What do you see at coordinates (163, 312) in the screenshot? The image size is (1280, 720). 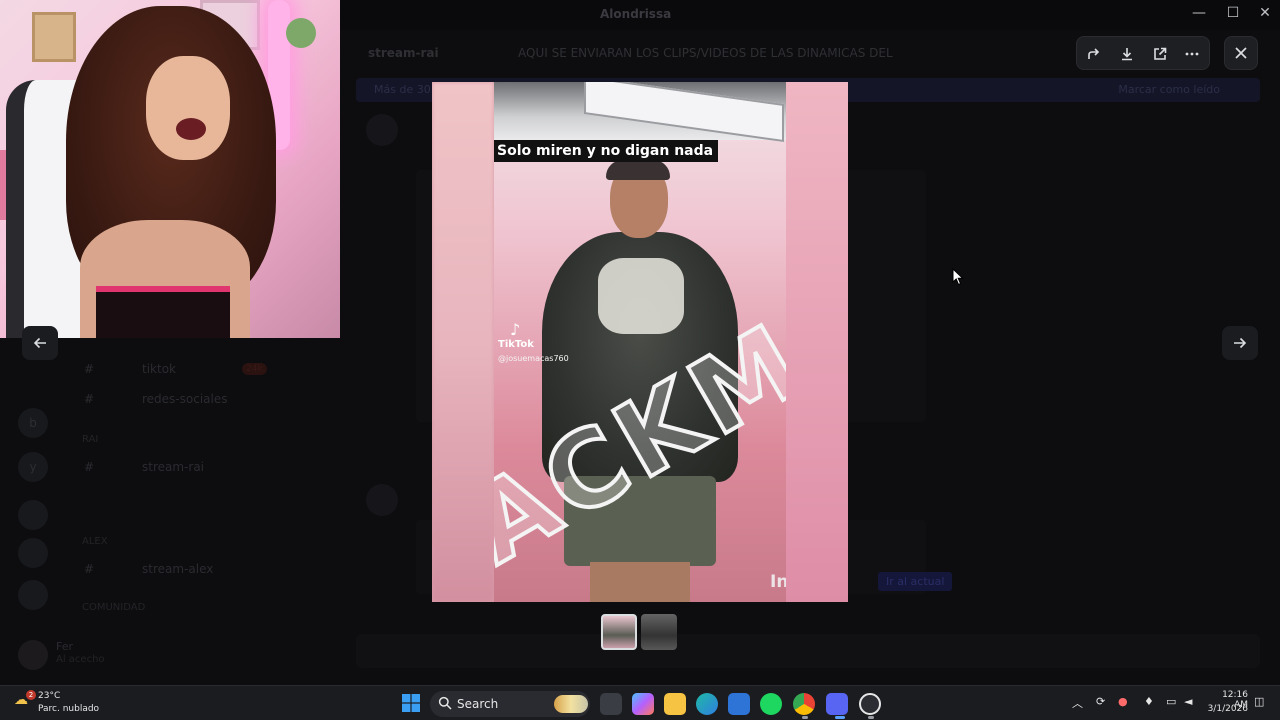 I see `streamer-top` at bounding box center [163, 312].